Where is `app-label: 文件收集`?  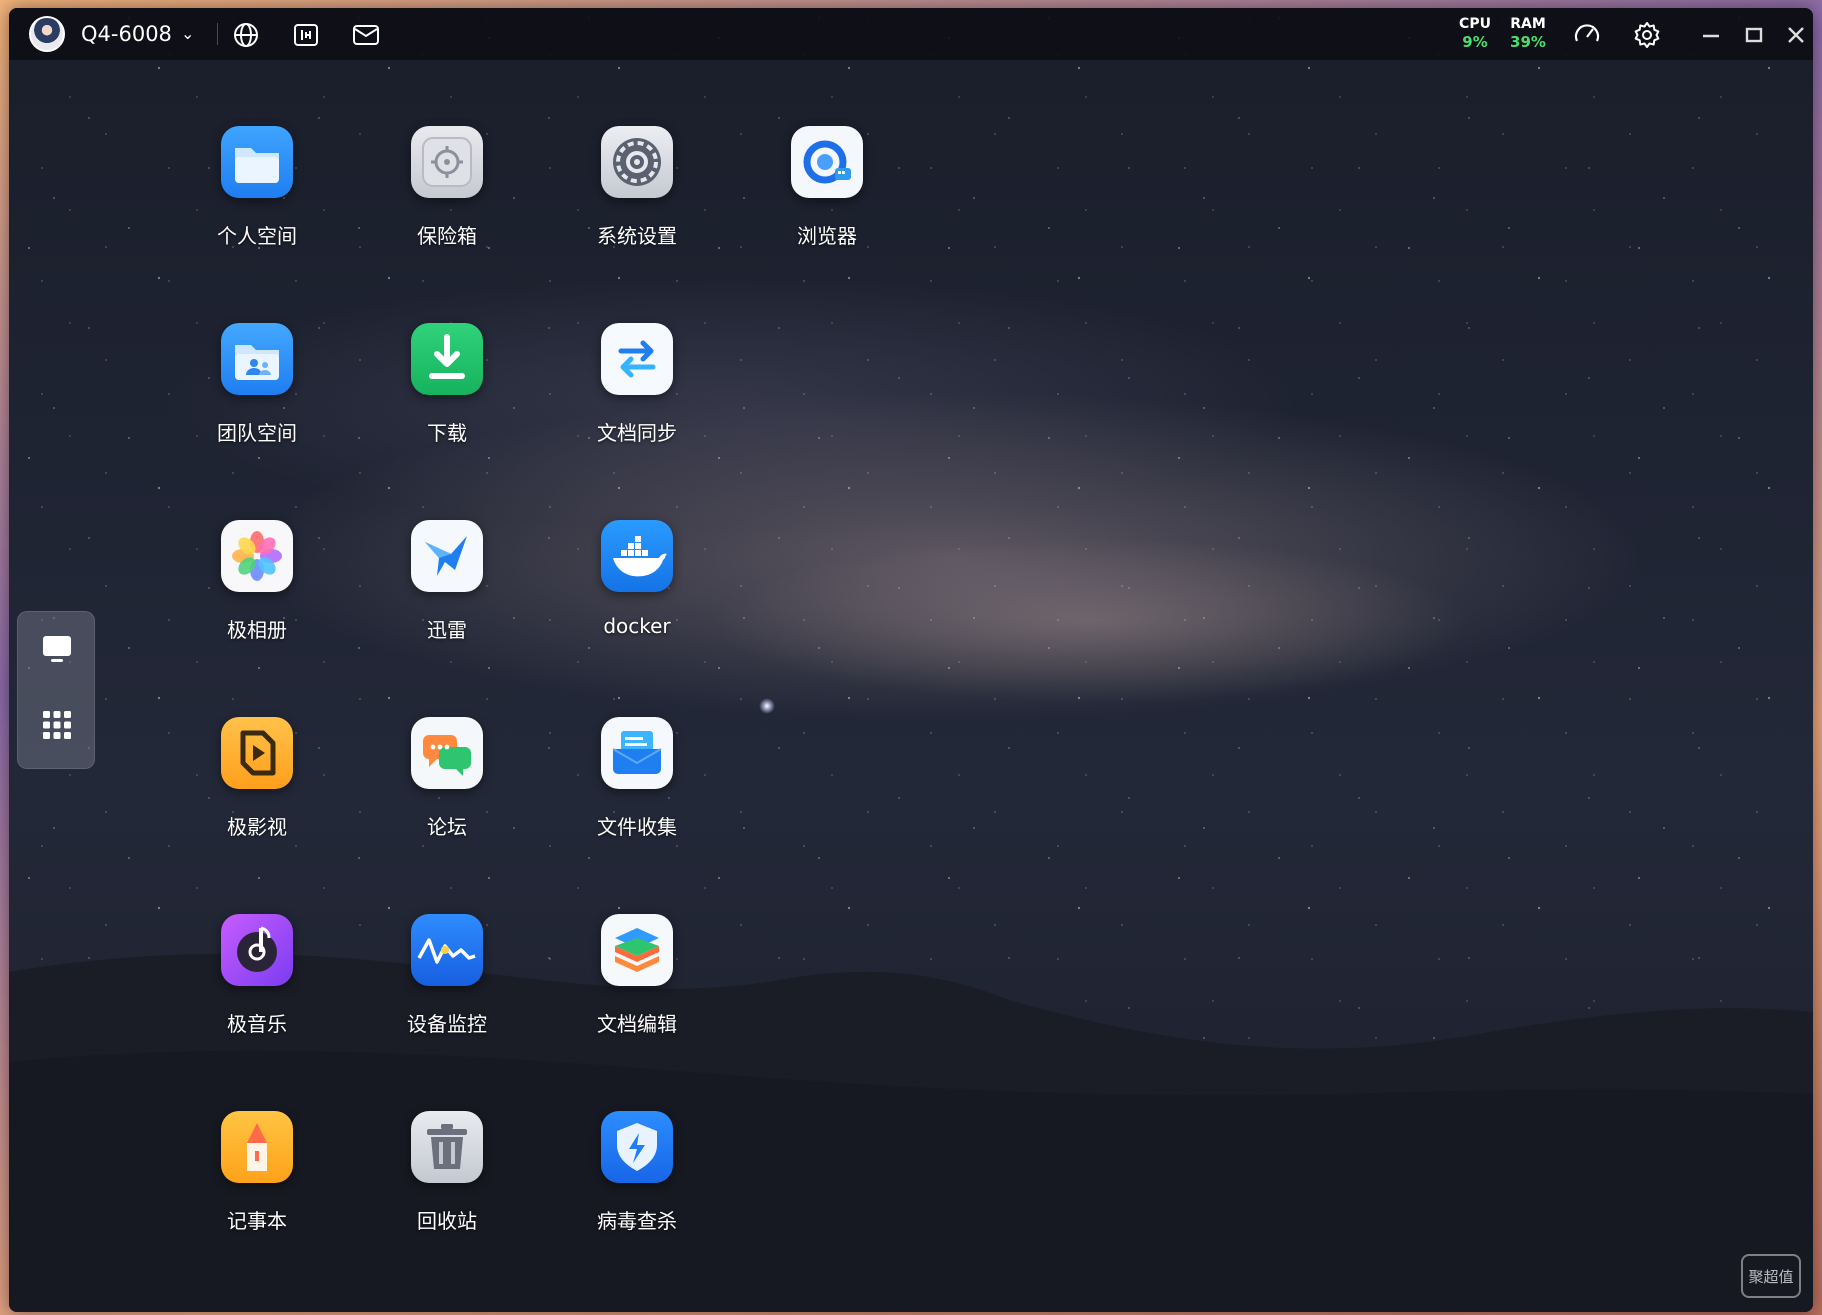 app-label: 文件收集 is located at coordinates (637, 827).